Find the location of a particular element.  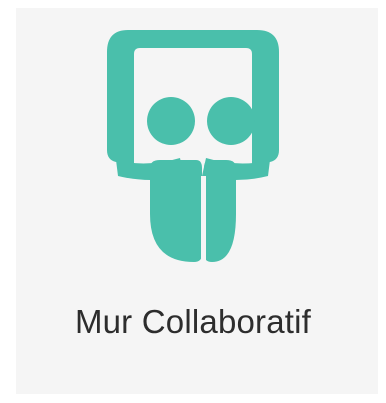

right-person-head is located at coordinates (231, 121).